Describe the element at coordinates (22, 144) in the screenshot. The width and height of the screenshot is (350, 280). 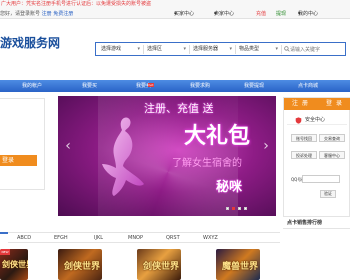
I see `left-login-panel: 登录` at that location.